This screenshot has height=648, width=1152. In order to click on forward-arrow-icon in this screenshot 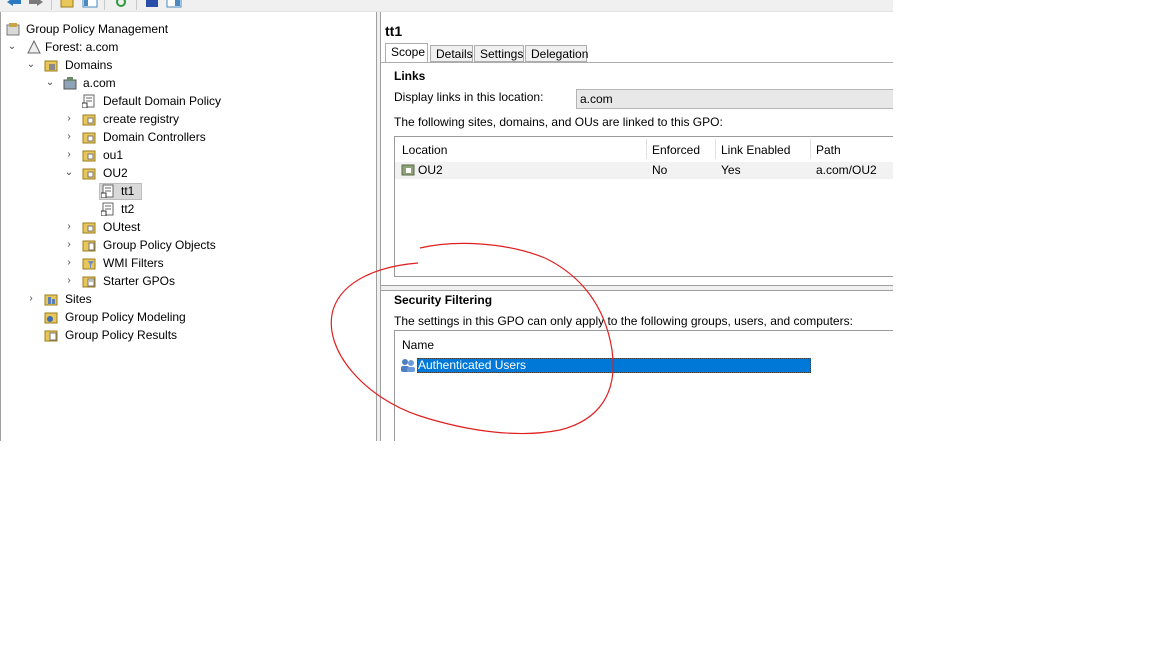, I will do `click(36, 4)`.